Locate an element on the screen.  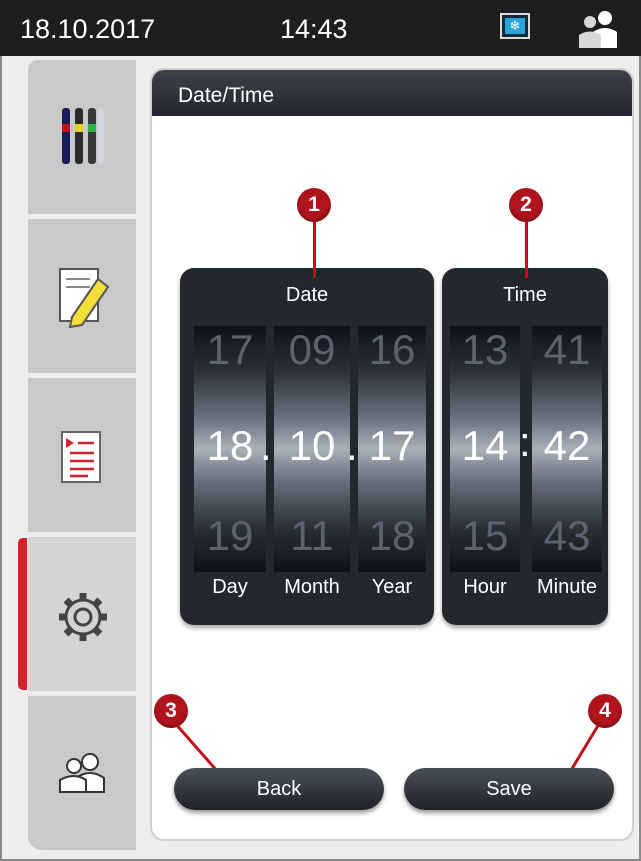
callout-1: 1 is located at coordinates (314, 205).